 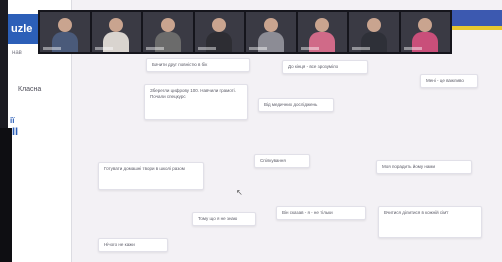 What do you see at coordinates (430, 222) in the screenshot?
I see `sticky-note: Вчитися ділитися в кожній сім'ї` at bounding box center [430, 222].